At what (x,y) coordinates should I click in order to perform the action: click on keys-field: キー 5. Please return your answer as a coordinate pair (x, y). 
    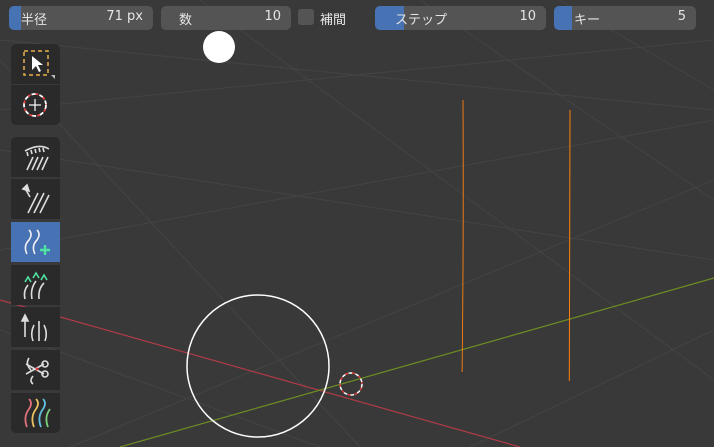
    Looking at the image, I should click on (625, 18).